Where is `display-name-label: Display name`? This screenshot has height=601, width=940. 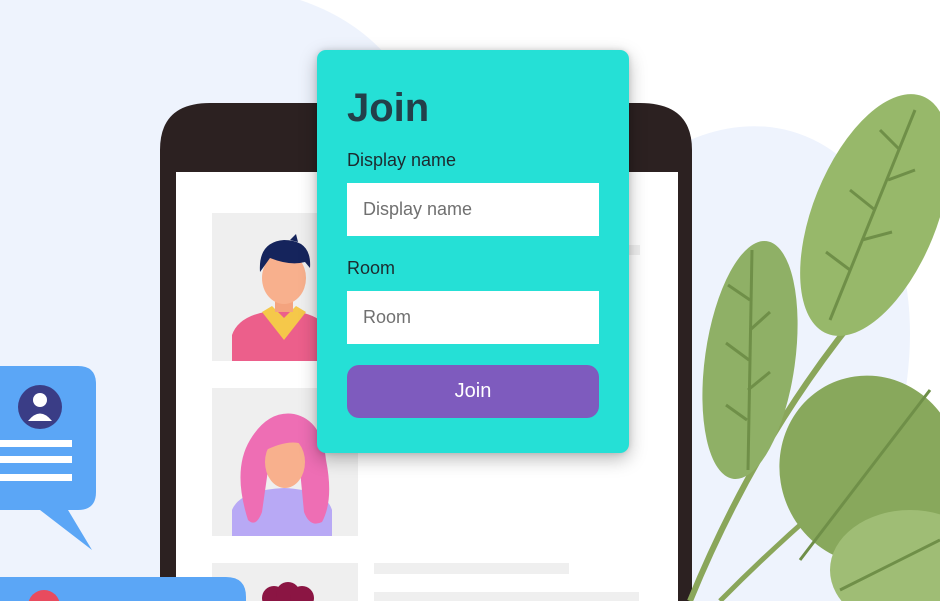 display-name-label: Display name is located at coordinates (402, 160).